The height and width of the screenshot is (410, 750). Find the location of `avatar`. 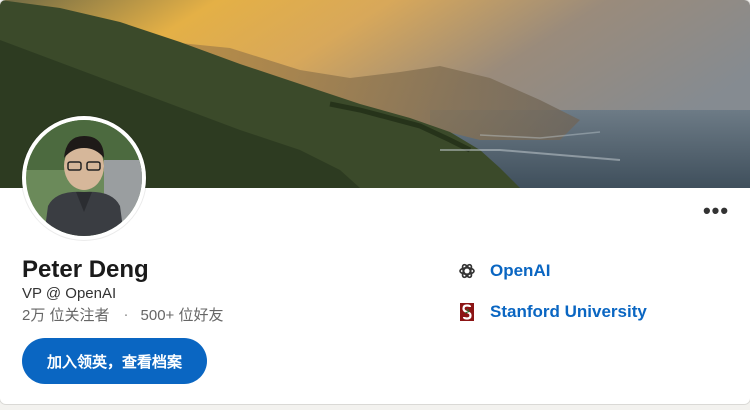

avatar is located at coordinates (84, 178).